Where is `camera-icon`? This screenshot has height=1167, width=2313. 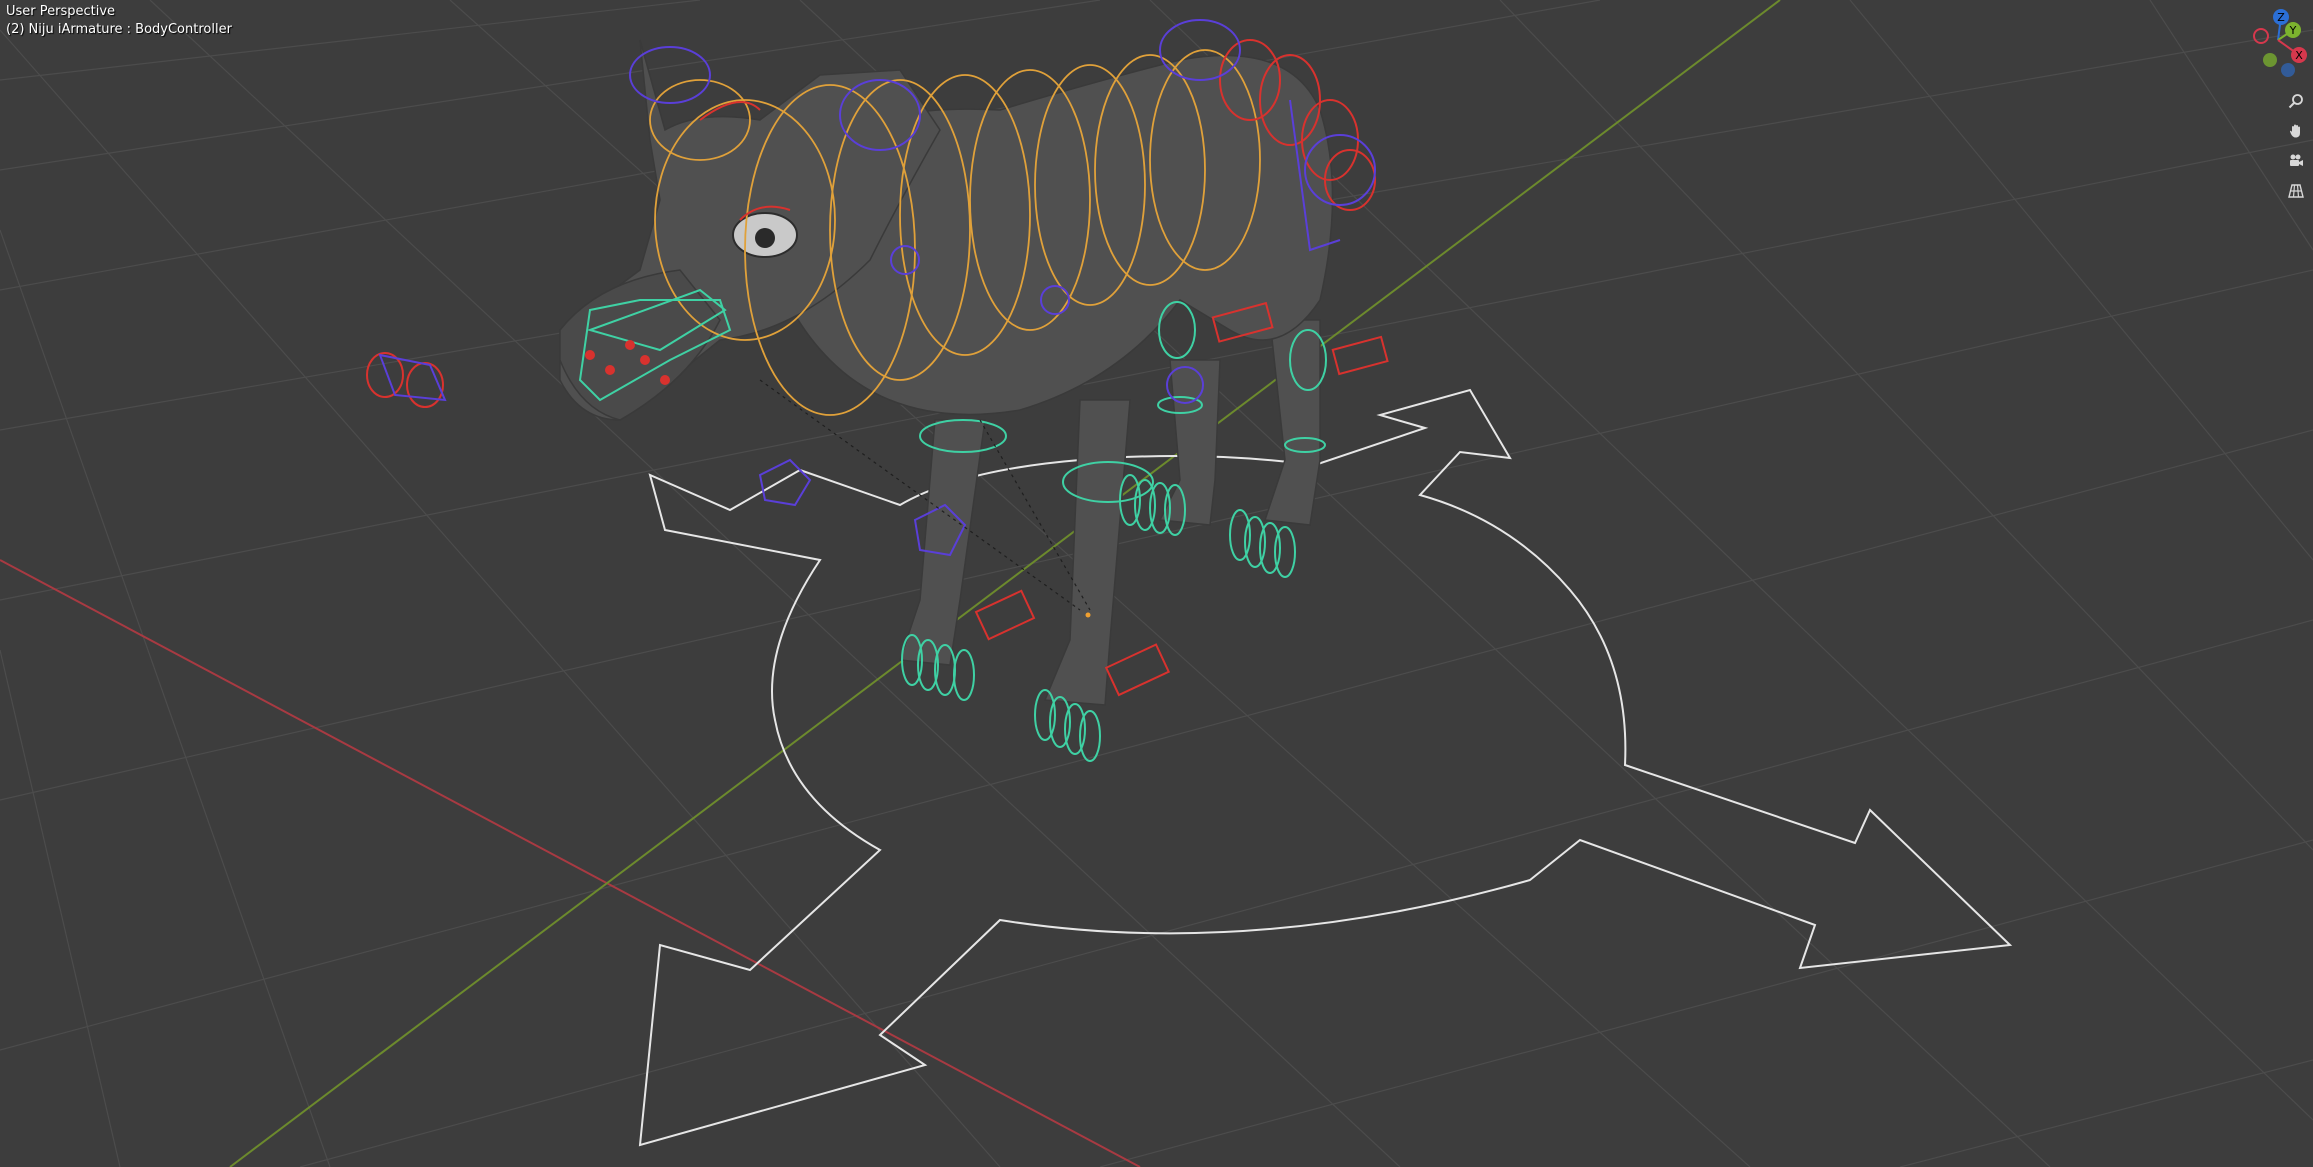
camera-icon is located at coordinates (2296, 160).